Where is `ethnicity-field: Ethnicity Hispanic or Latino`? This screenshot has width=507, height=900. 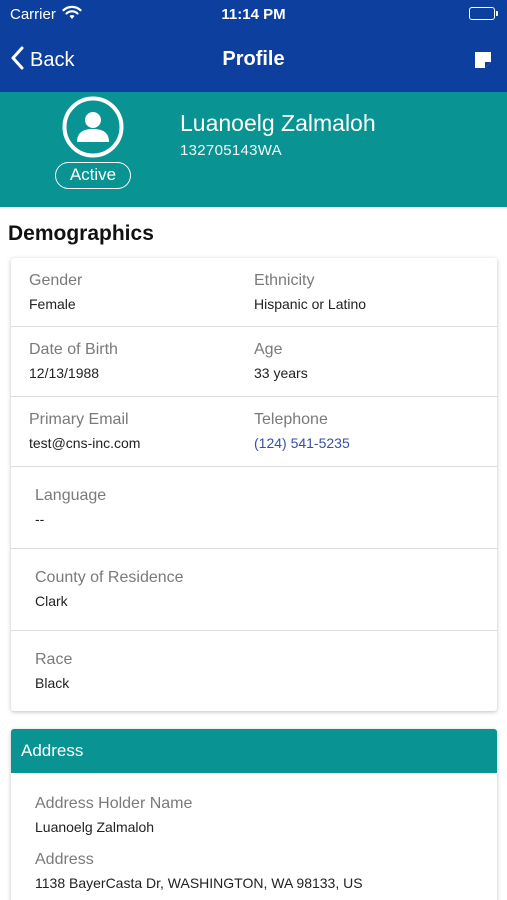
ethnicity-field: Ethnicity Hispanic or Latino is located at coordinates (310, 292).